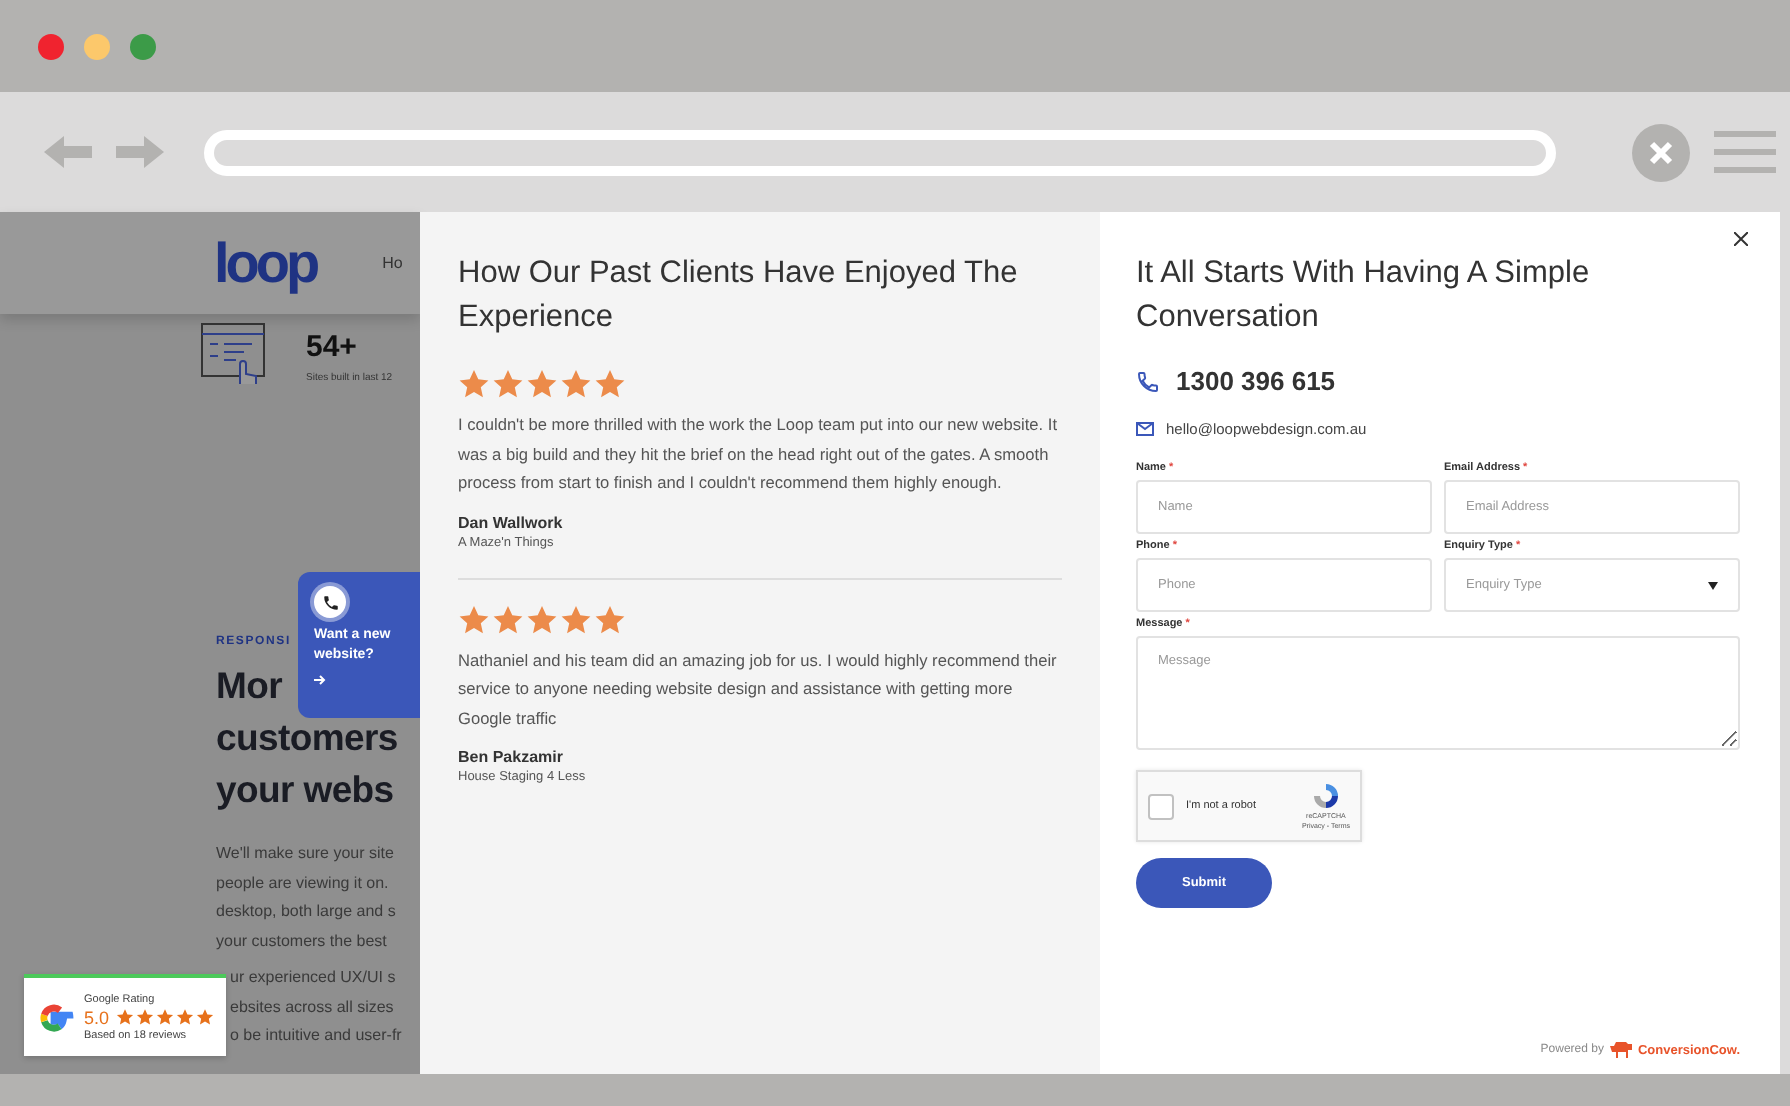  What do you see at coordinates (307, 738) in the screenshot?
I see `headline-line: customers` at bounding box center [307, 738].